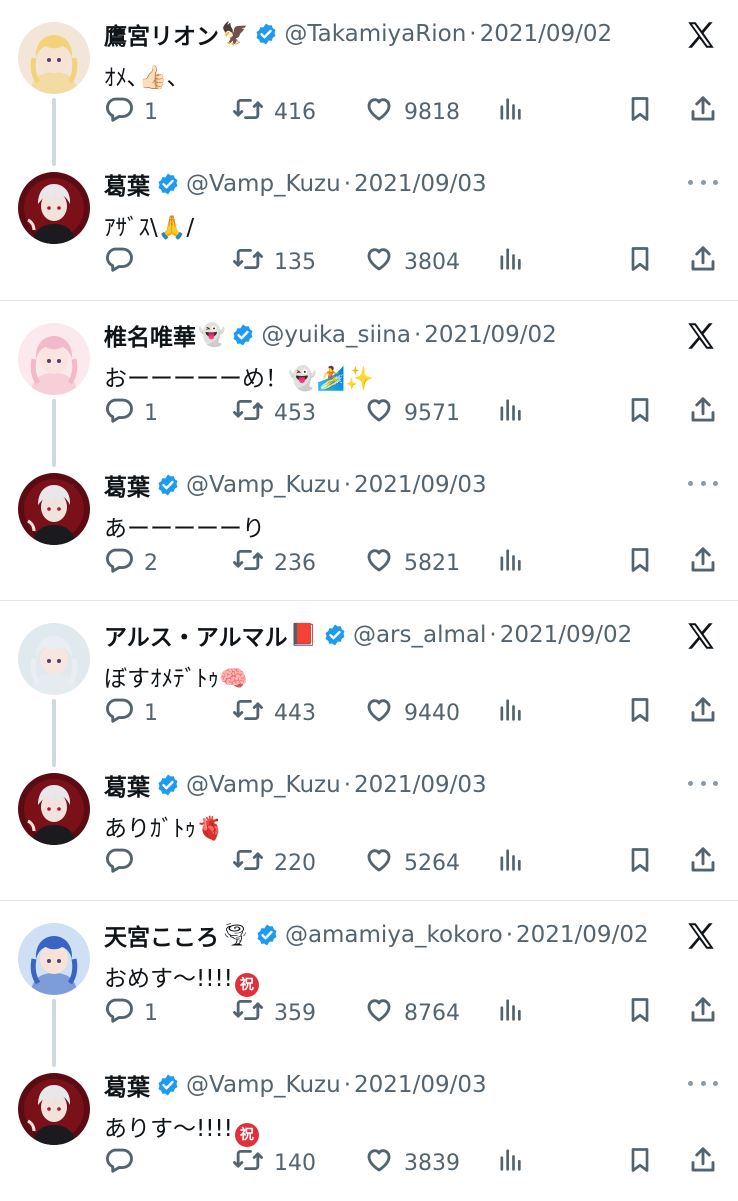  I want to click on retweet-button: 236, so click(274, 563).